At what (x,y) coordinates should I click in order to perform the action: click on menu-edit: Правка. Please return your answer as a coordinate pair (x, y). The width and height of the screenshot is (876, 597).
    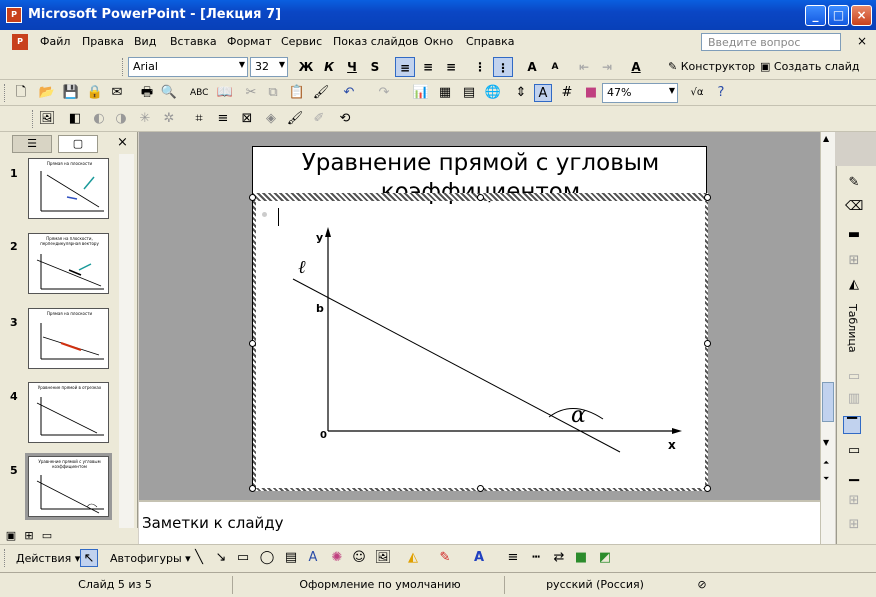
    Looking at the image, I should click on (103, 41).